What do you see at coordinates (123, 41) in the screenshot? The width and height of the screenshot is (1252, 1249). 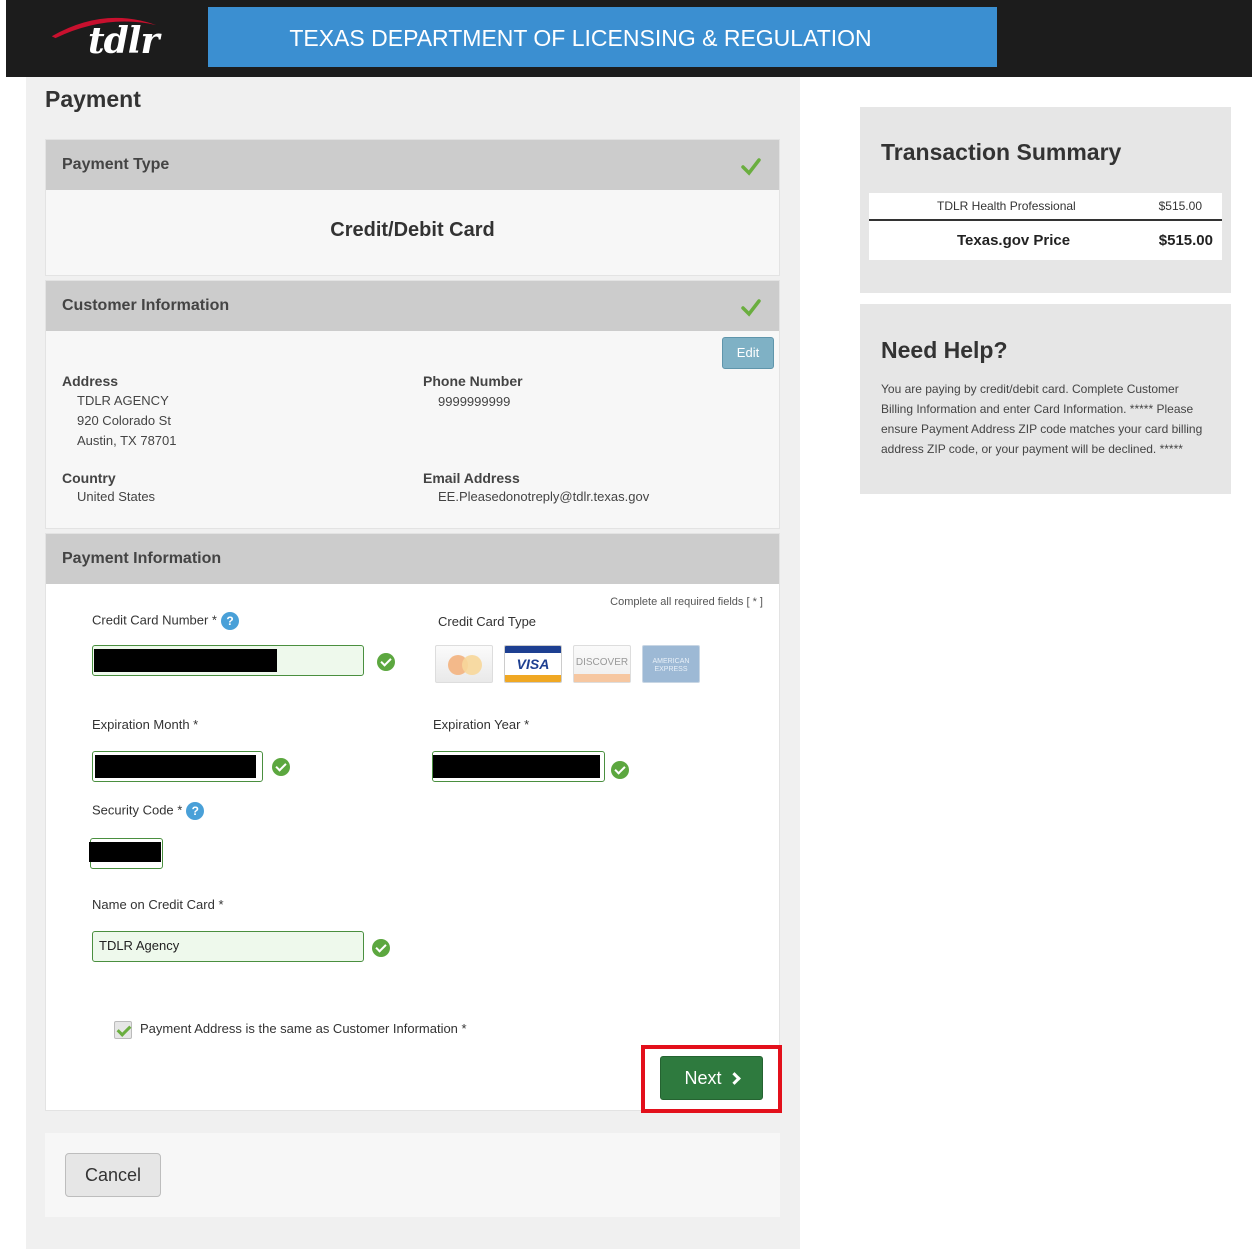 I see `logo-text: tdlr` at bounding box center [123, 41].